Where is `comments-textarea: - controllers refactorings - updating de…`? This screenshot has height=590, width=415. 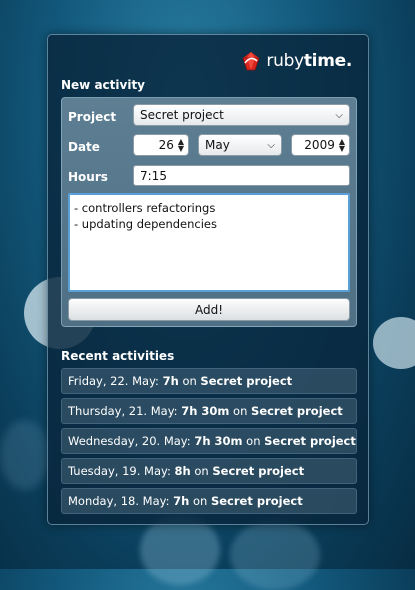
comments-textarea: - controllers refactorings - updating de… is located at coordinates (209, 242).